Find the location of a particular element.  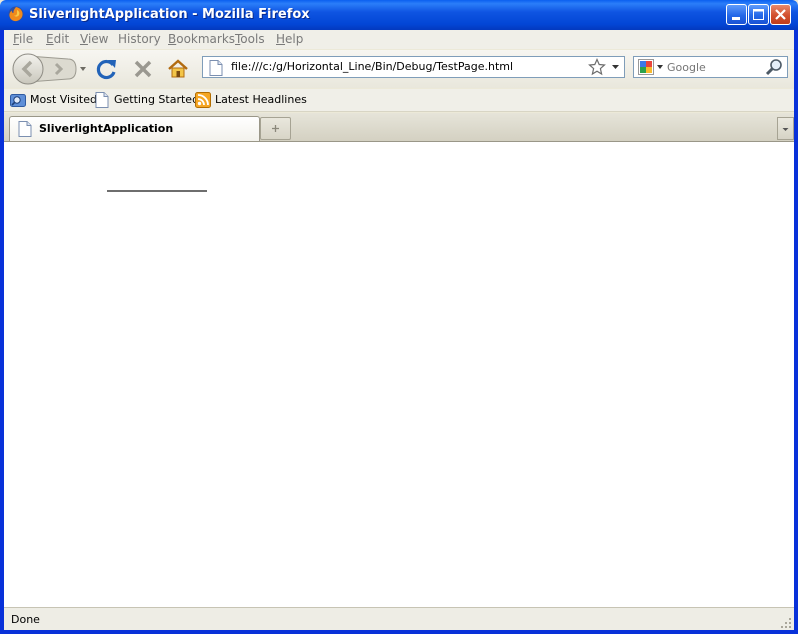

firefox-logo-icon is located at coordinates (16, 14).